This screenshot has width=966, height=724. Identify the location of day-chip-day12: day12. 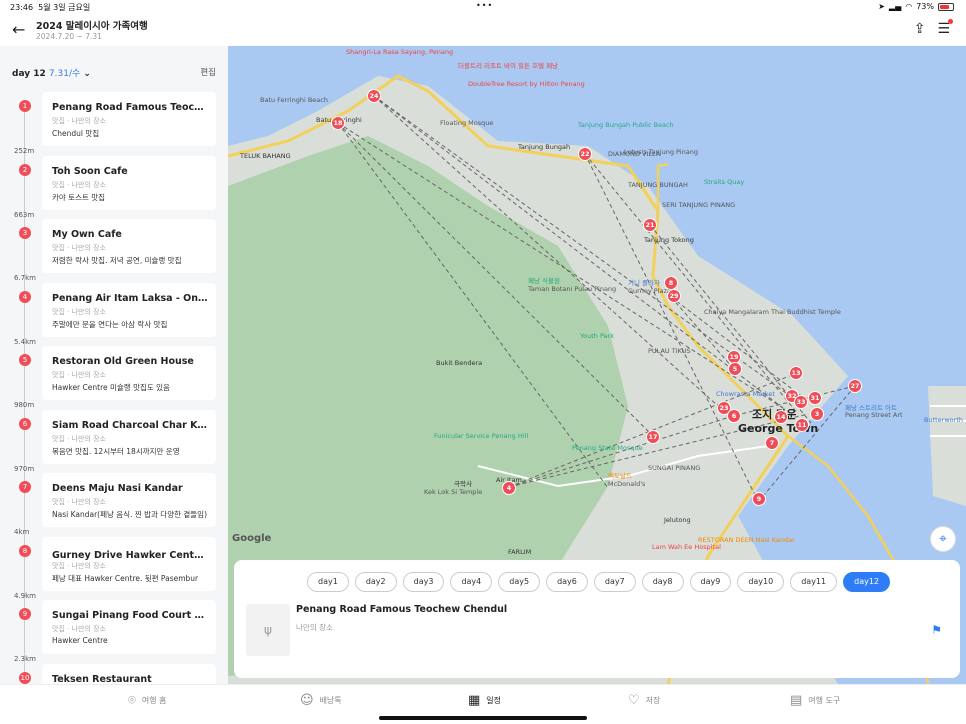
(867, 582).